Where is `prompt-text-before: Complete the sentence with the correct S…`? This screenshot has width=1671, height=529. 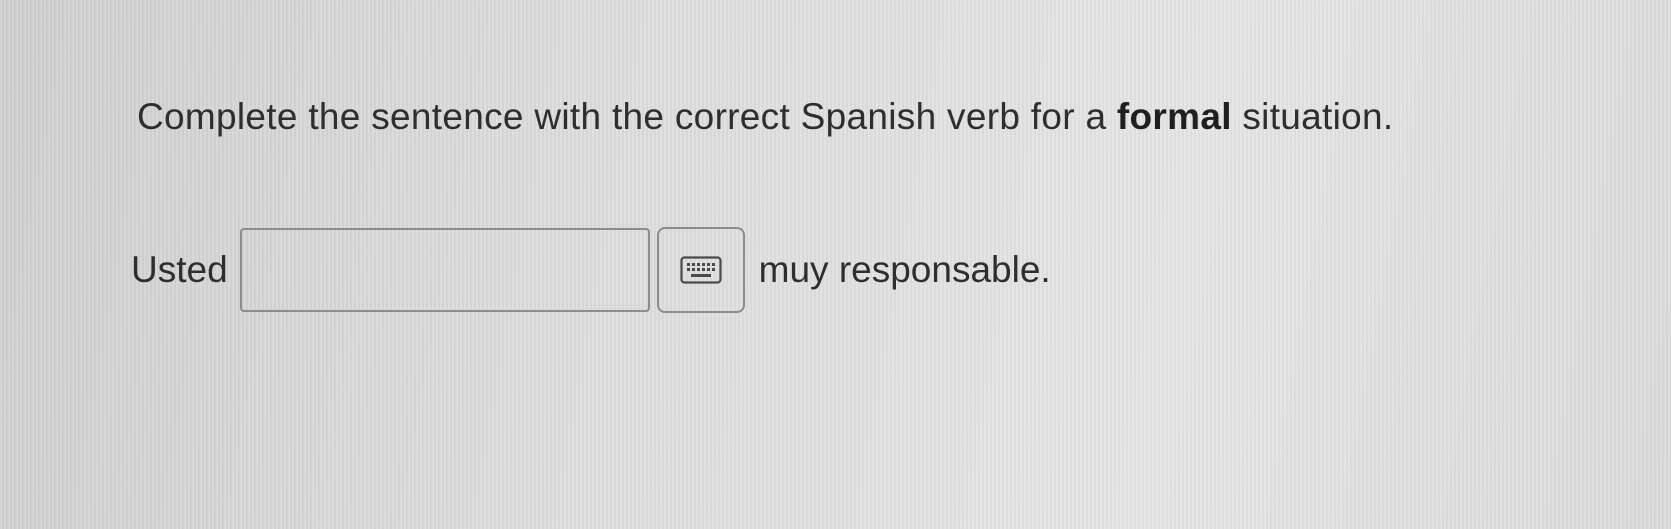 prompt-text-before: Complete the sentence with the correct S… is located at coordinates (627, 116).